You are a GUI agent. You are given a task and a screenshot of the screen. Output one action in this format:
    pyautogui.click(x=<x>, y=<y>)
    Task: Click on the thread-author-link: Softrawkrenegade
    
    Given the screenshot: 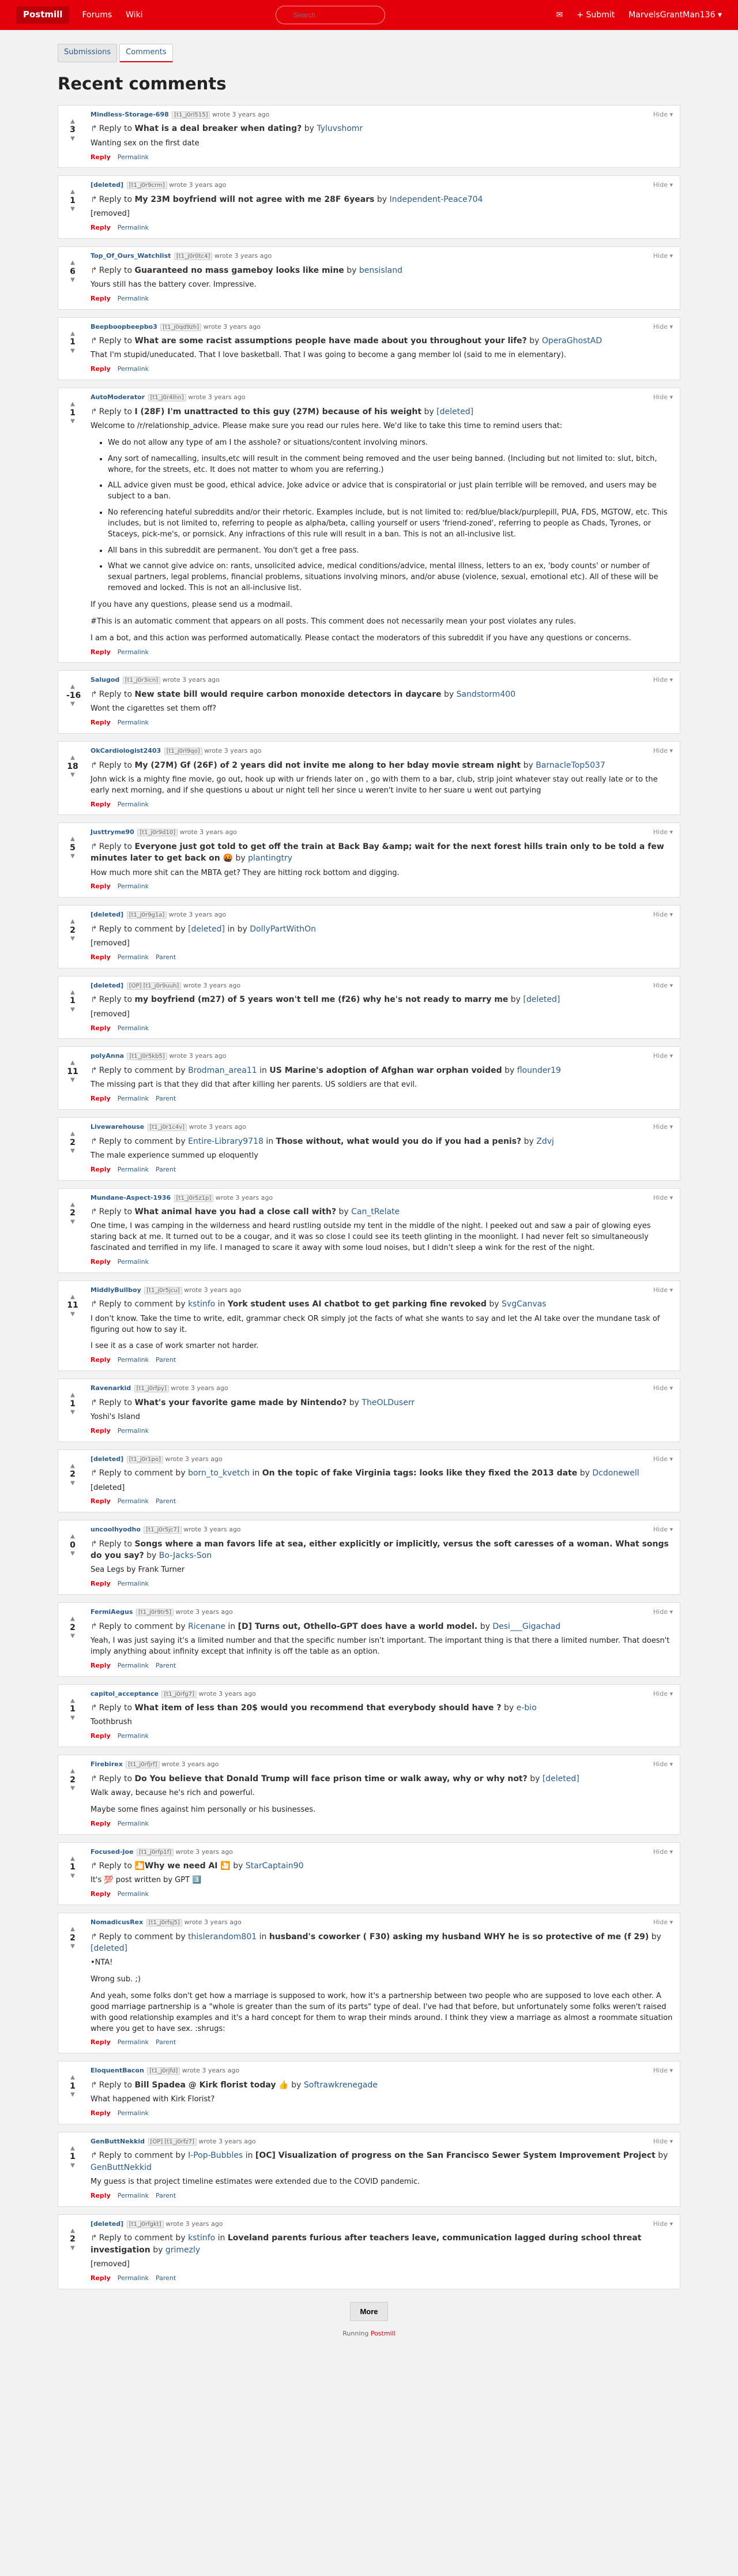 What is the action you would take?
    pyautogui.click(x=341, y=2085)
    